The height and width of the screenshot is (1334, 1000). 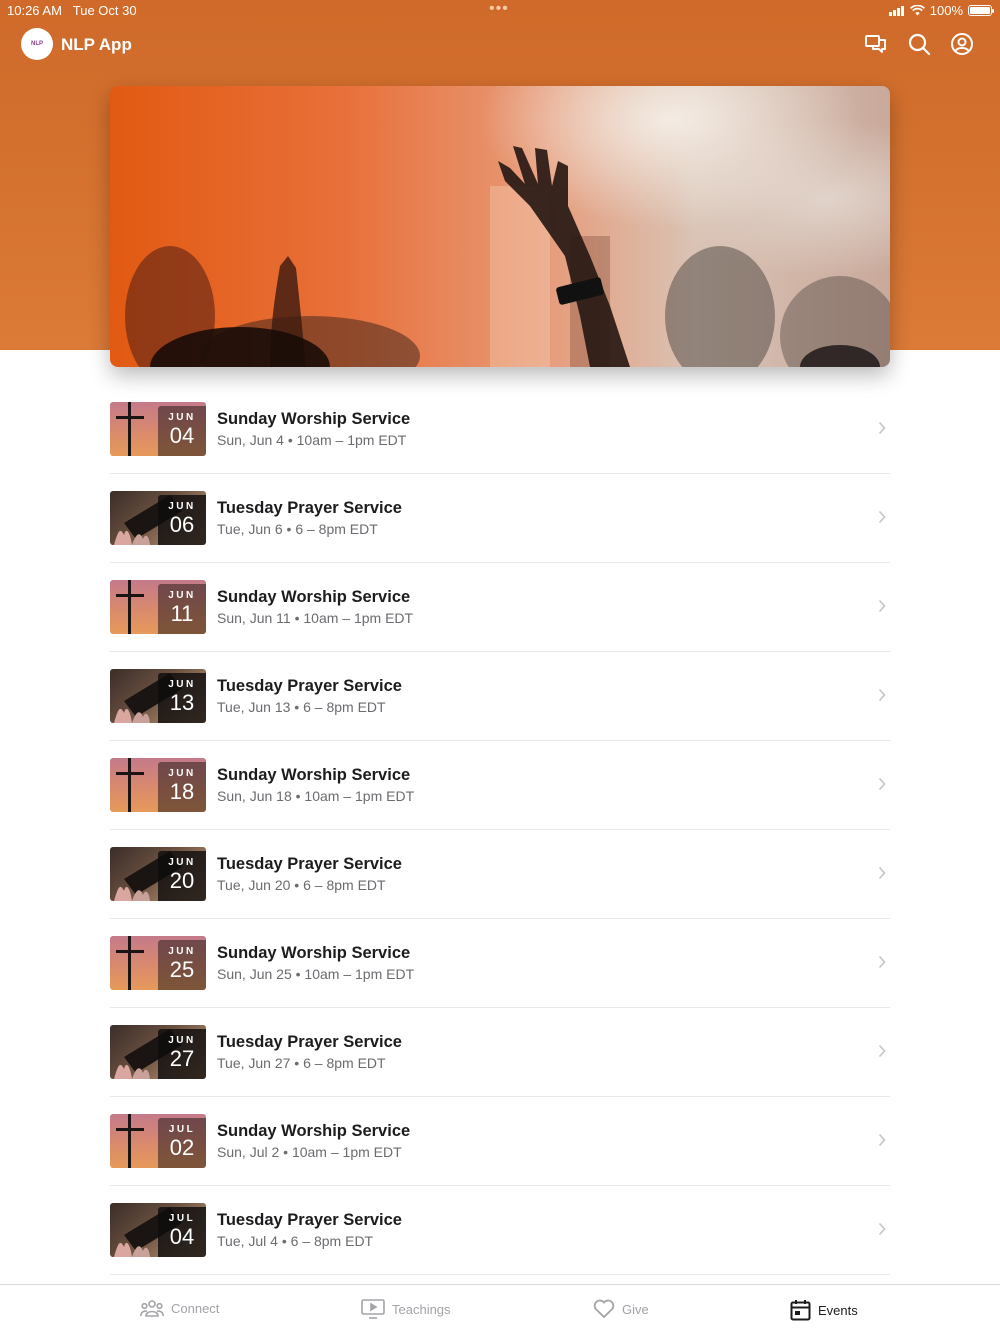 What do you see at coordinates (316, 974) in the screenshot?
I see `event-datetime: Sun, Jun 25 • 10am – 1pm EDT` at bounding box center [316, 974].